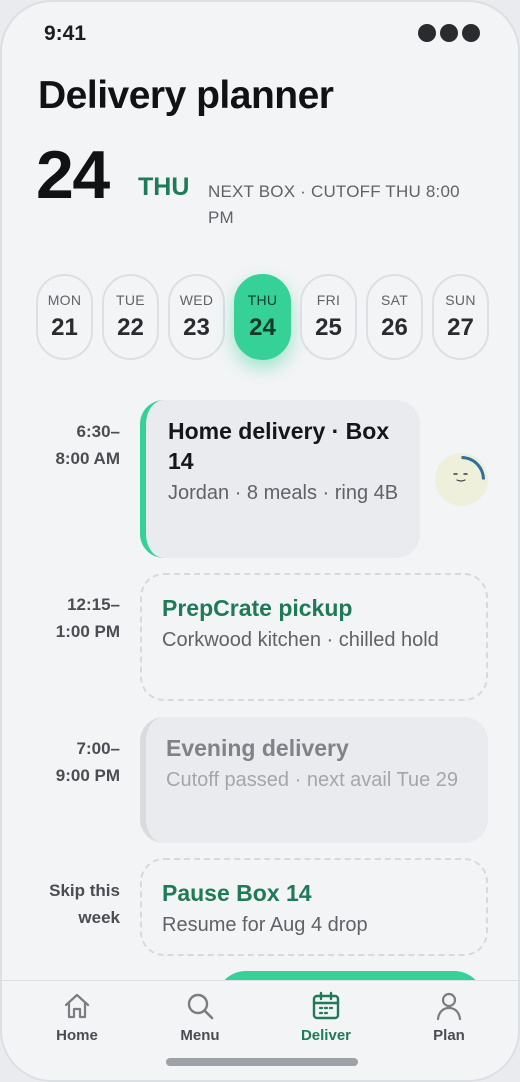  I want to click on avatar, so click(461, 479).